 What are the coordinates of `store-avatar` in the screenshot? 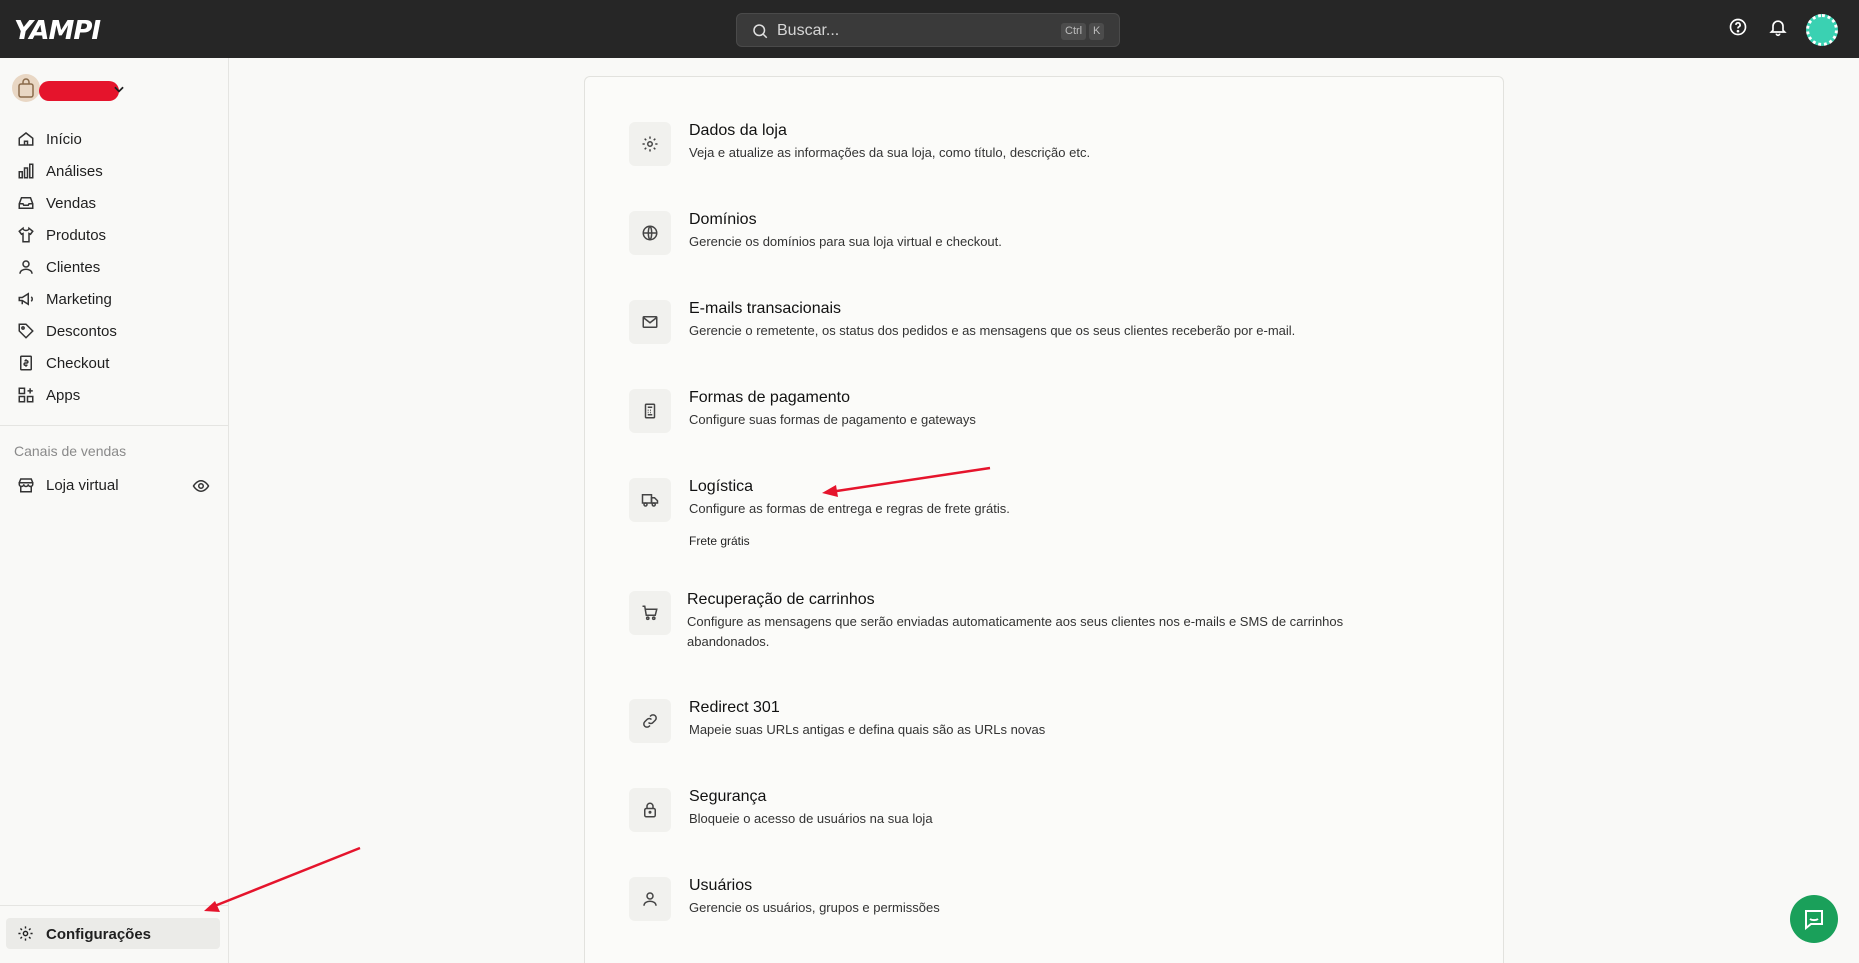 It's located at (26, 88).